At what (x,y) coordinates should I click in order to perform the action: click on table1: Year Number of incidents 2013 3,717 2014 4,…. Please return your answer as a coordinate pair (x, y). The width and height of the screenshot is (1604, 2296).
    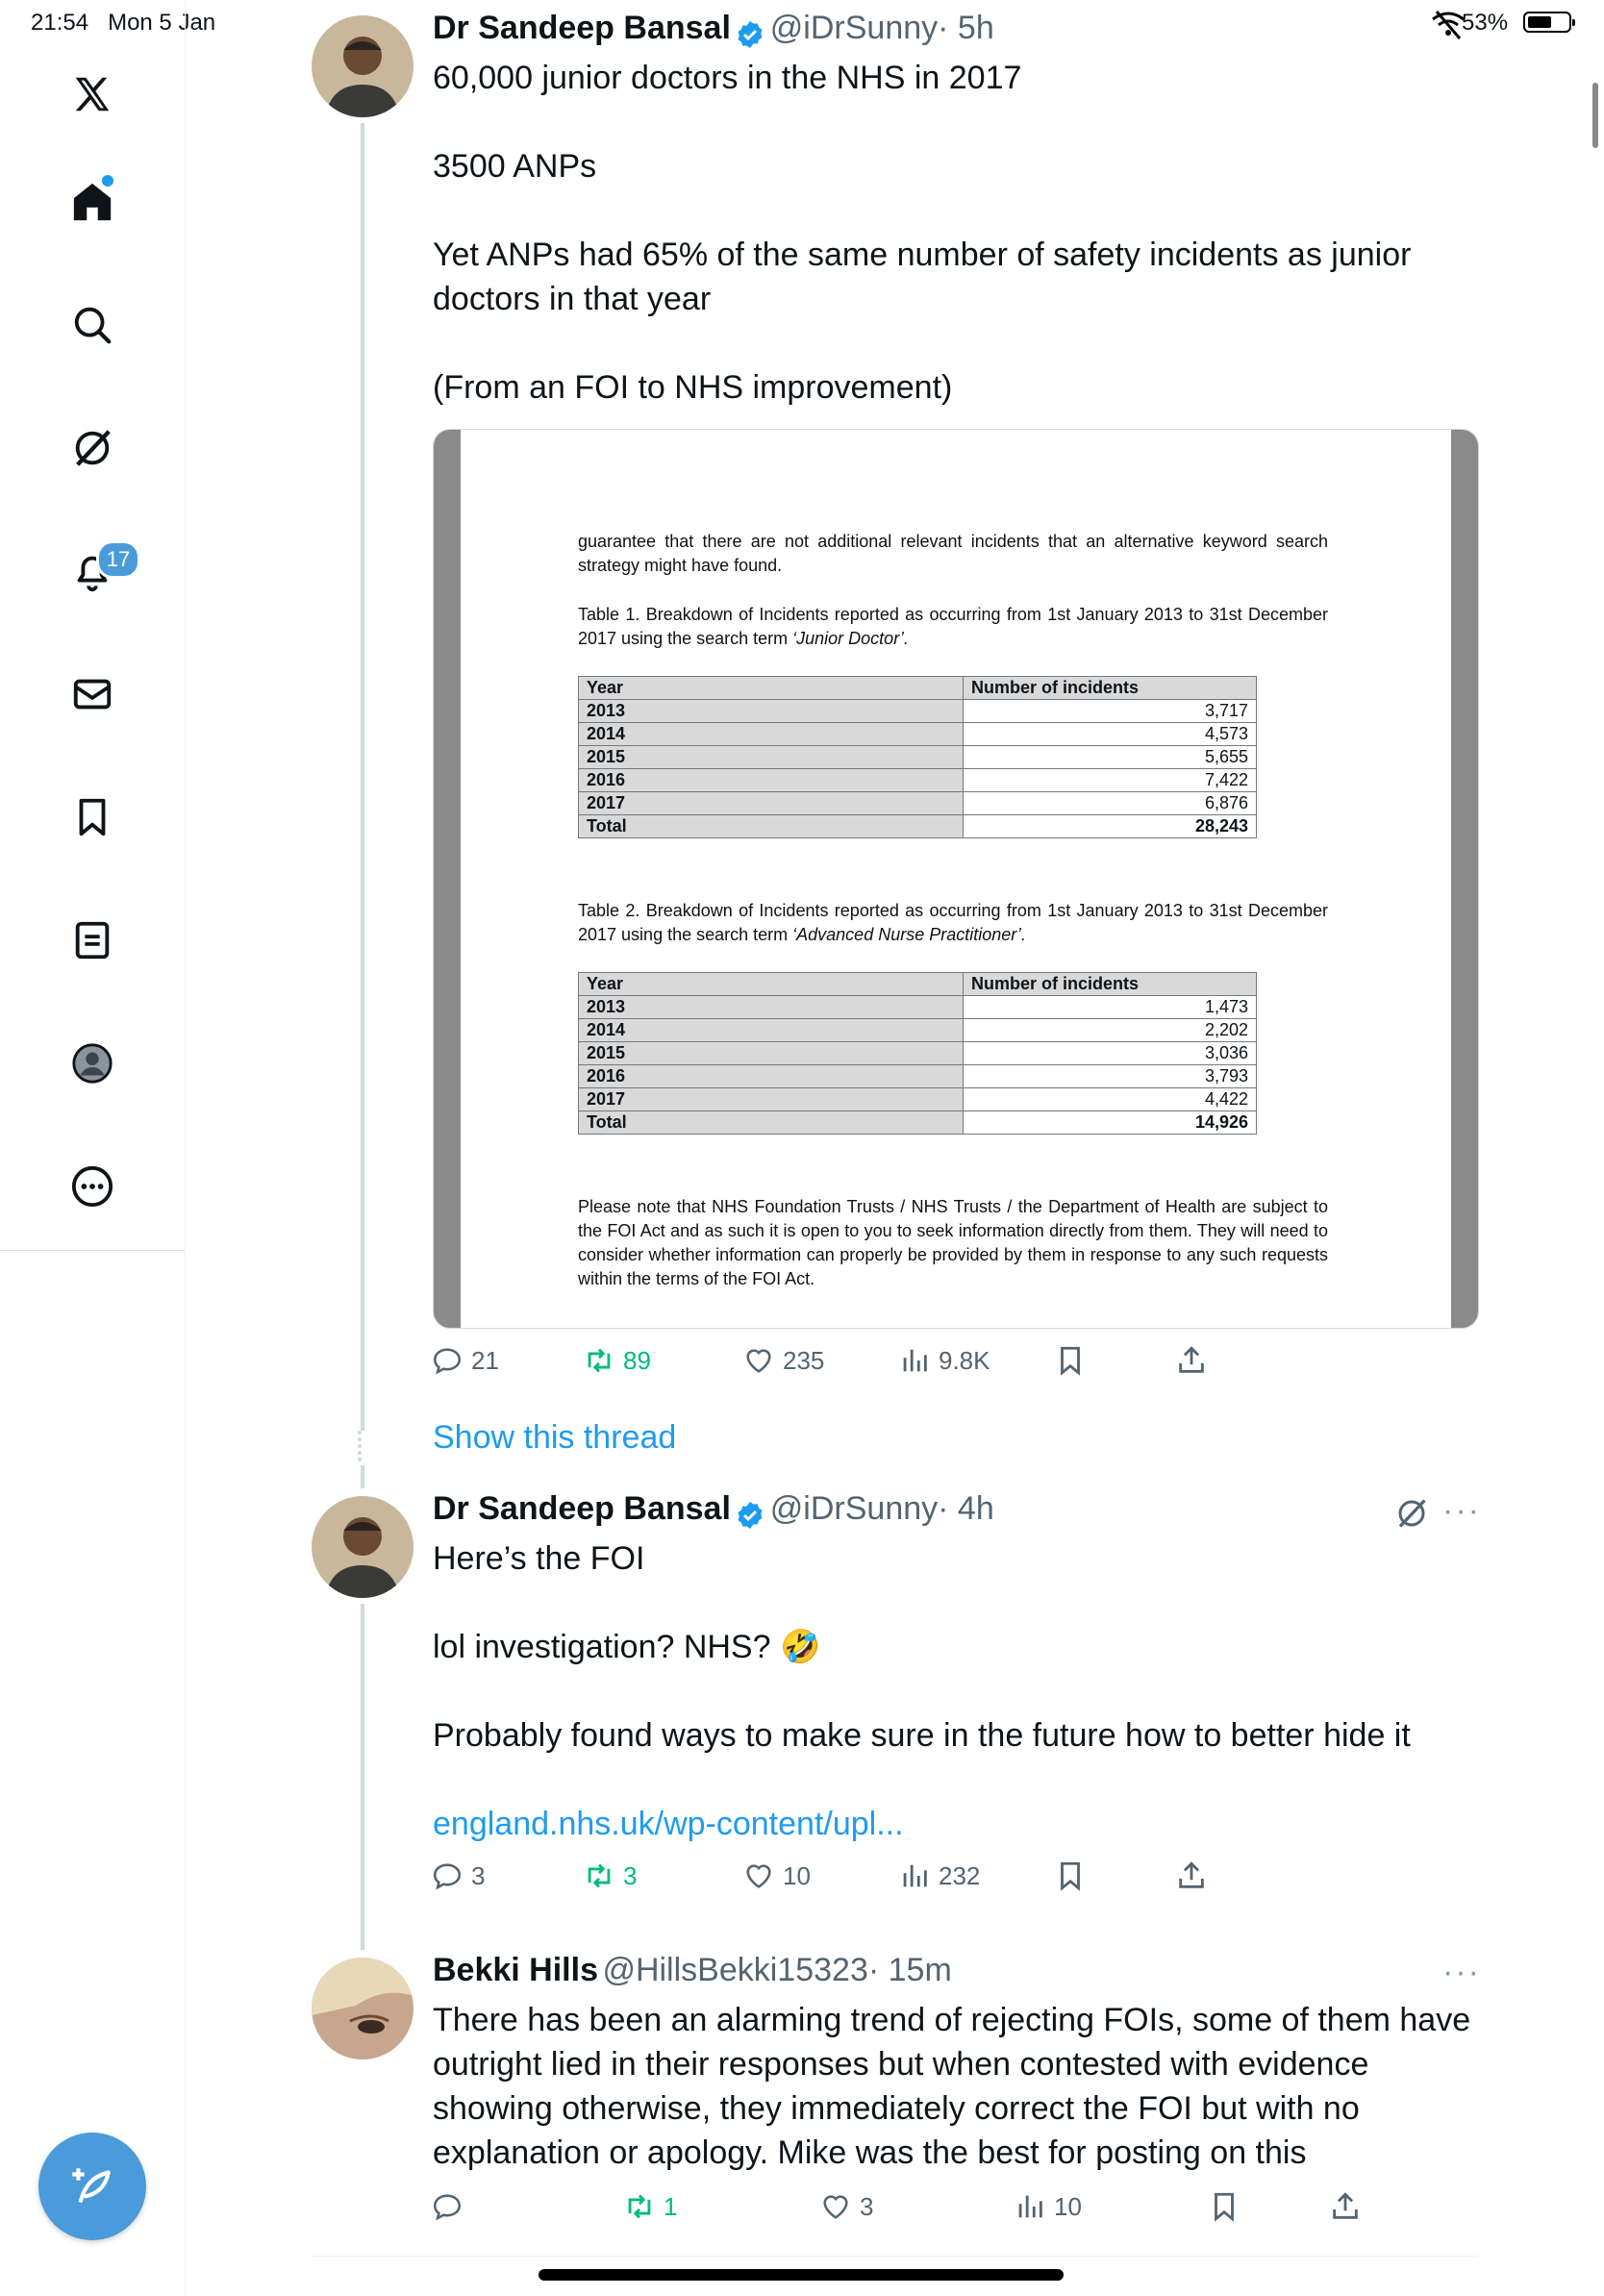
    Looking at the image, I should click on (917, 757).